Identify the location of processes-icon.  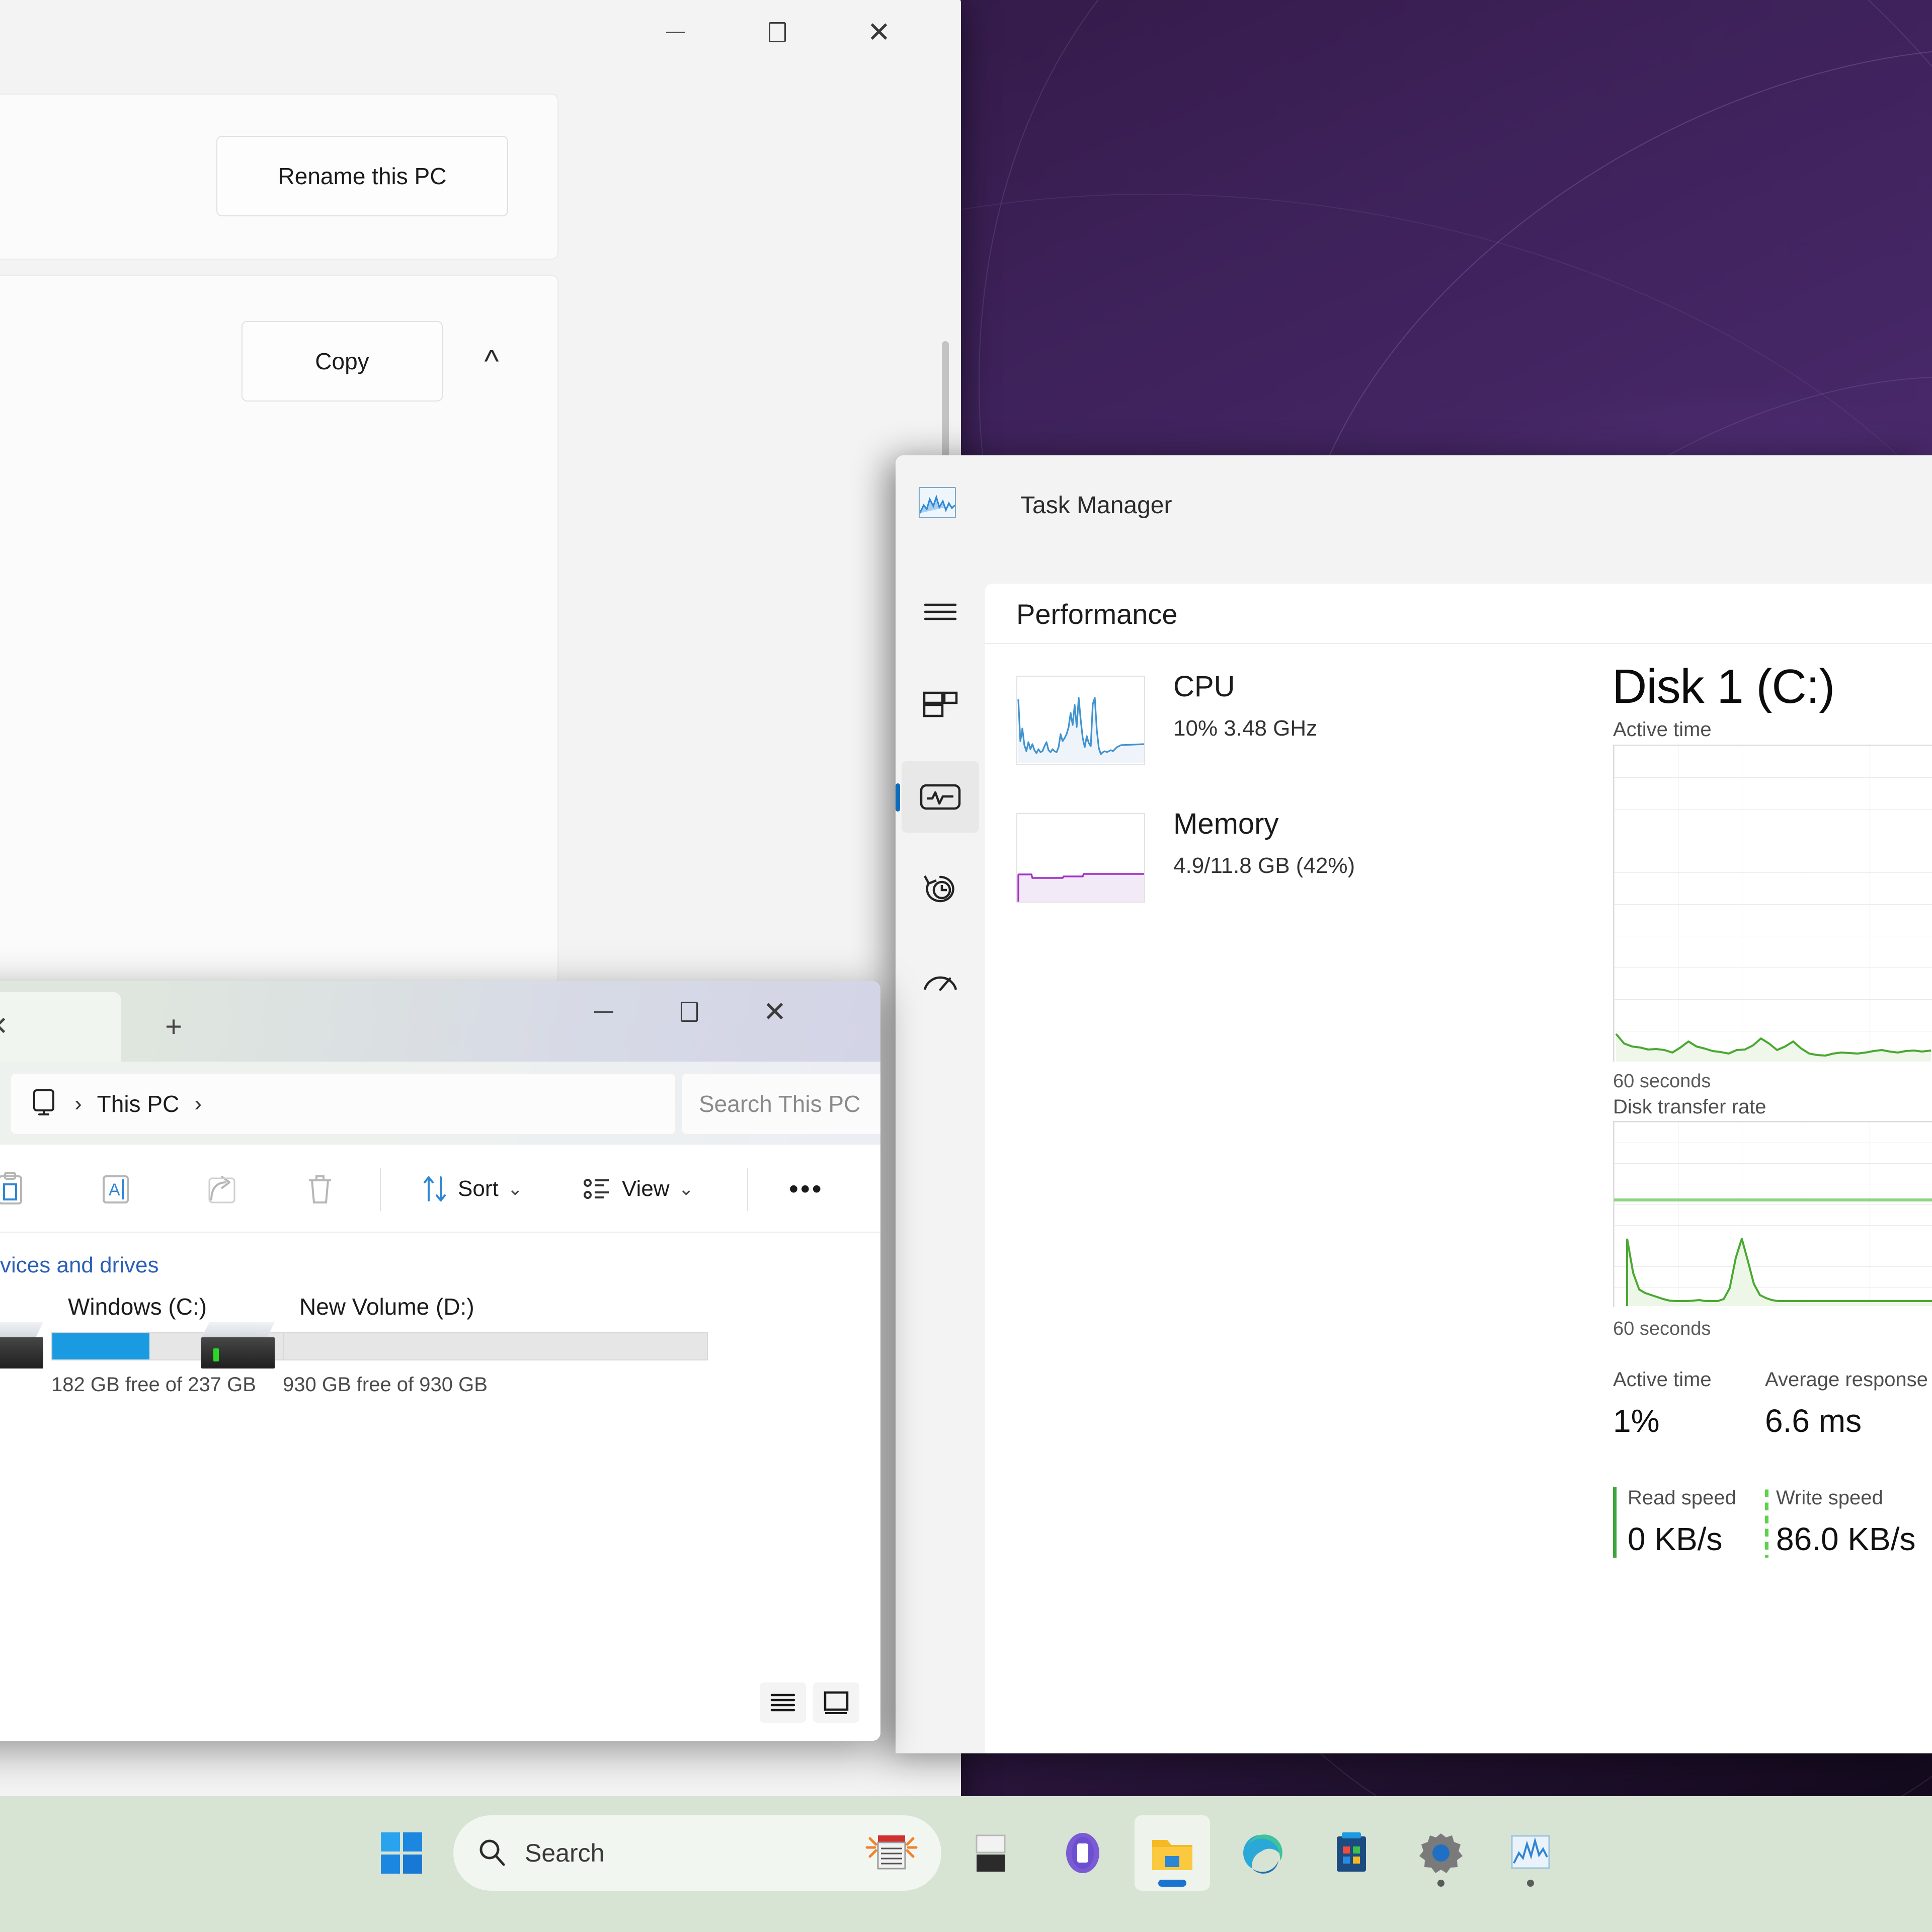
(941, 704).